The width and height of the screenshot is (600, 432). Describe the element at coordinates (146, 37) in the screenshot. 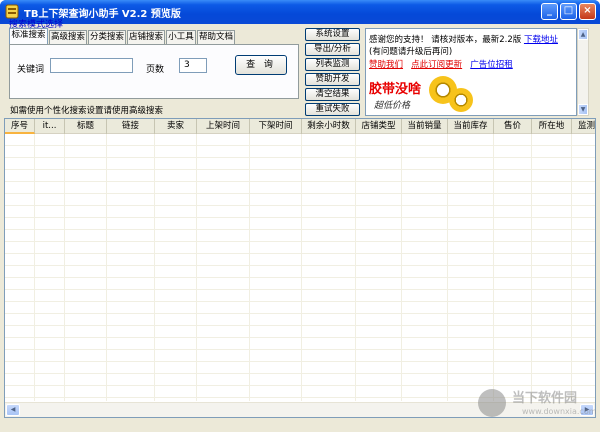

I see `tab-shop-search: 店铺搜索` at that location.